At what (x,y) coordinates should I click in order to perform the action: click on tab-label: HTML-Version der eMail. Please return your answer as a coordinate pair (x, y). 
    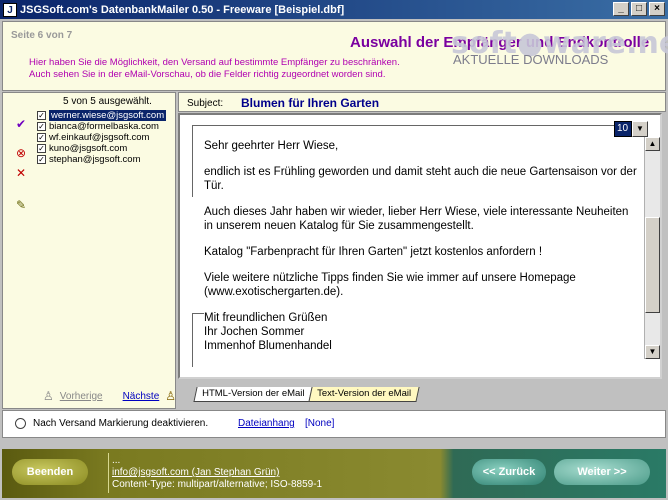
    Looking at the image, I should click on (253, 393).